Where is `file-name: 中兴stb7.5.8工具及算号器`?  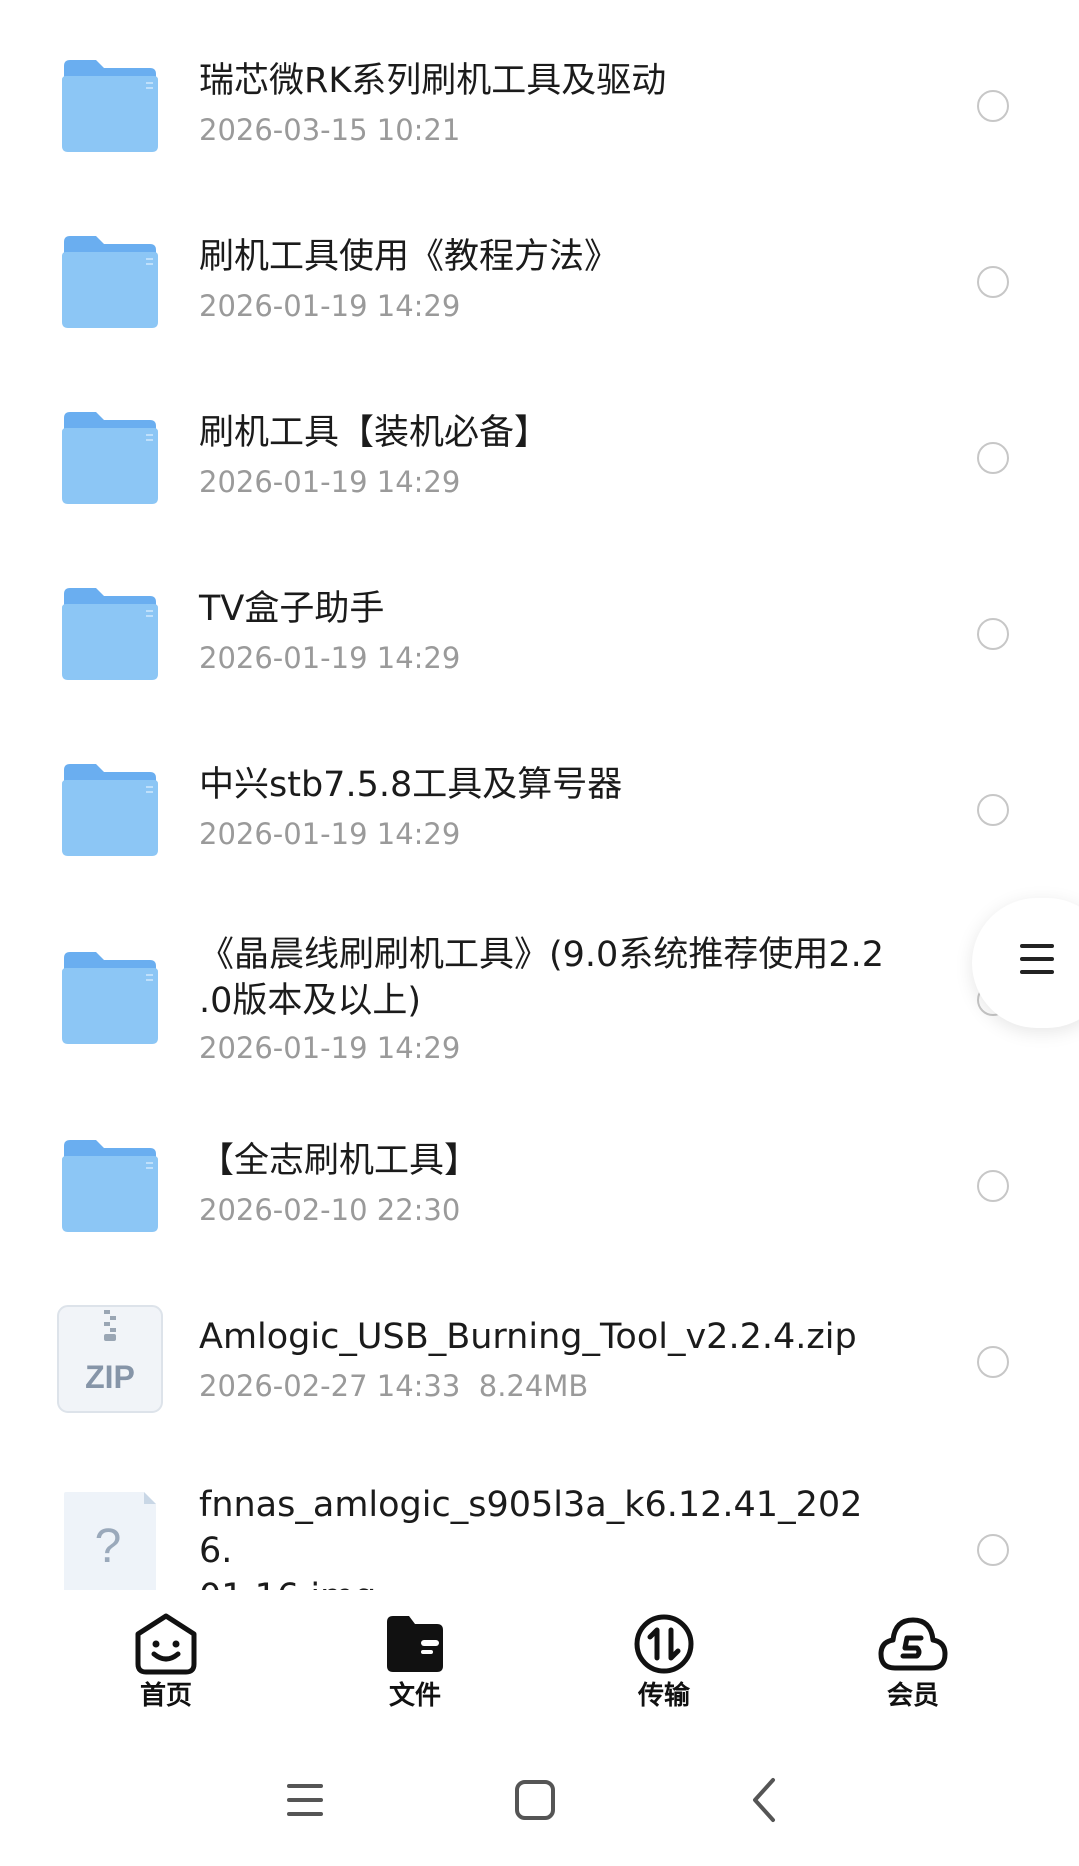 file-name: 中兴stb7.5.8工具及算号器 is located at coordinates (411, 785).